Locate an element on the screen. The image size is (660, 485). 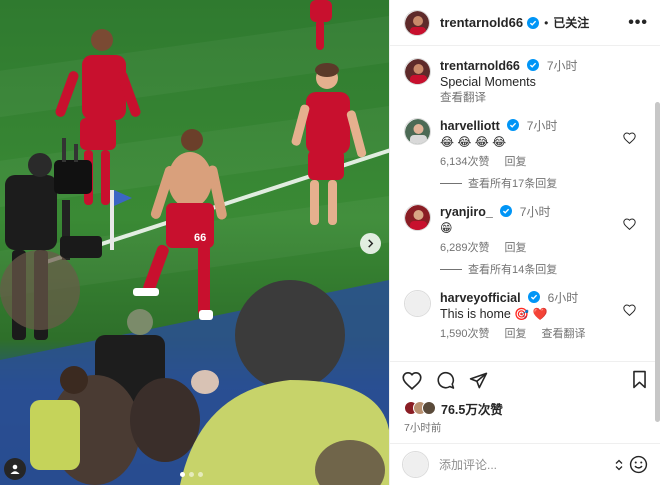
caption-username: trentarnold66 is located at coordinates (480, 66).